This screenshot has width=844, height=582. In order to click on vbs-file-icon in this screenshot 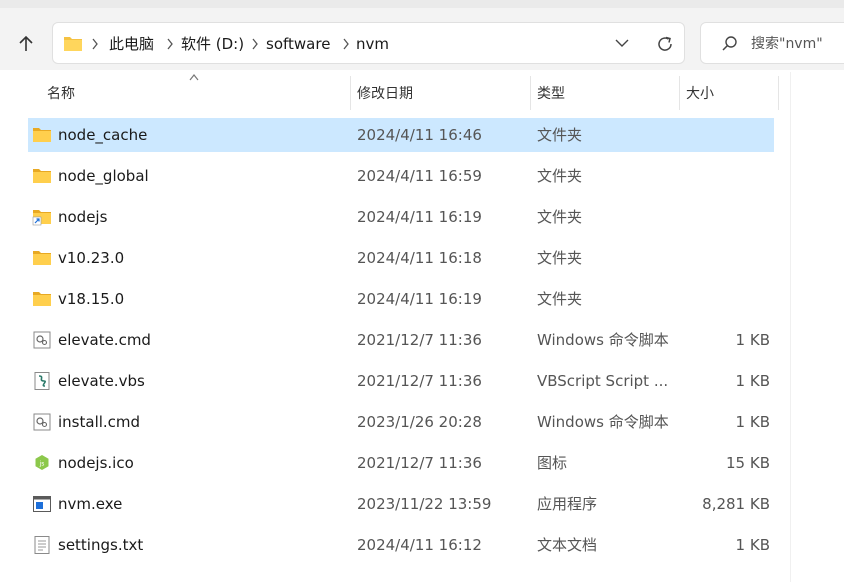, I will do `click(42, 381)`.